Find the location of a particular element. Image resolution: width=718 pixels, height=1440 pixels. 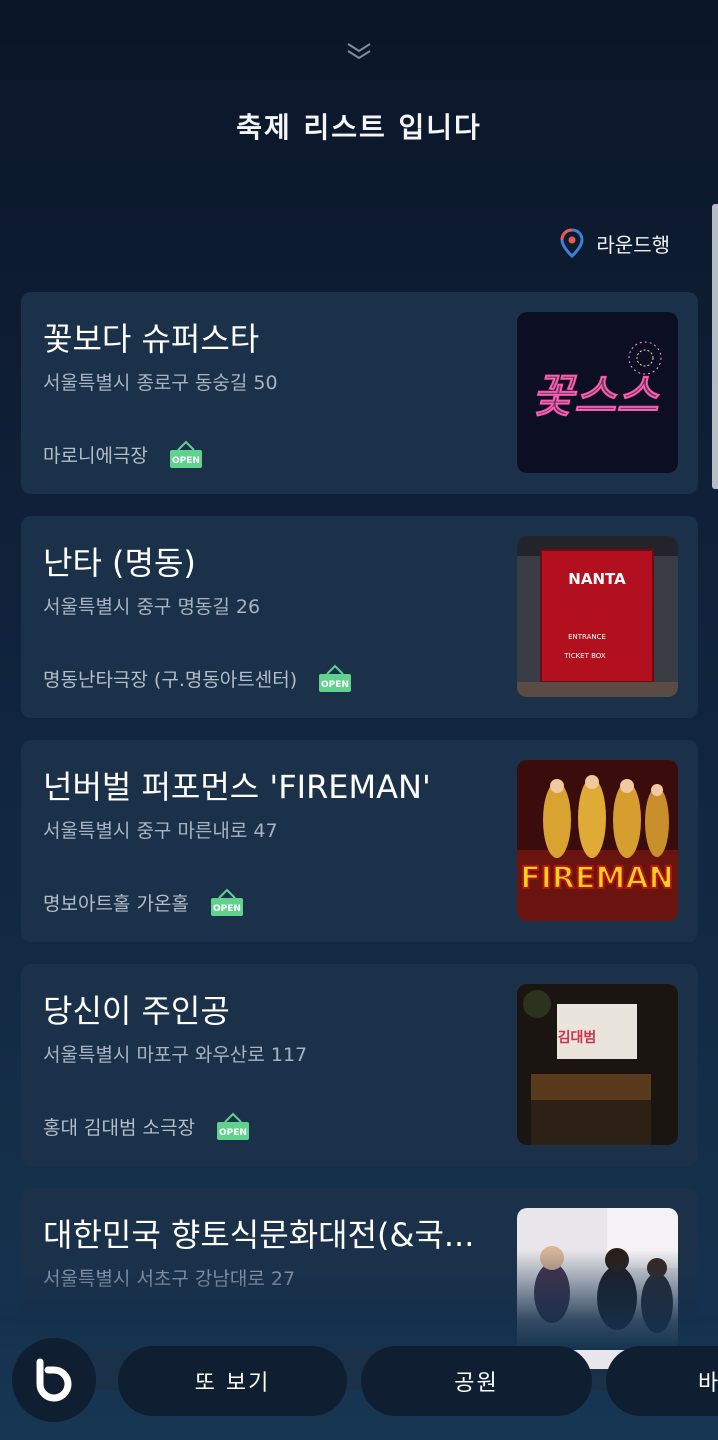

bixby-icon is located at coordinates (54, 1380).